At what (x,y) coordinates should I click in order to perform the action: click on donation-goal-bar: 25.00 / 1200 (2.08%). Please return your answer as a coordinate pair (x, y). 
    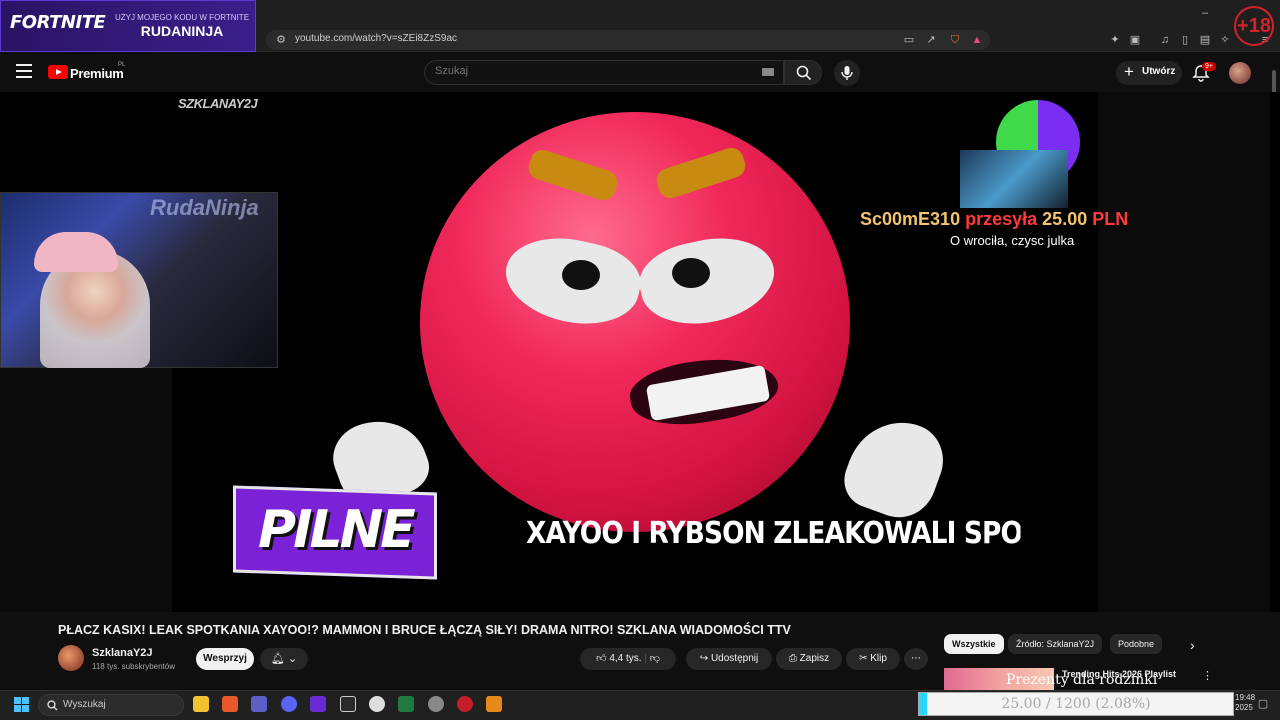
    Looking at the image, I should click on (1076, 704).